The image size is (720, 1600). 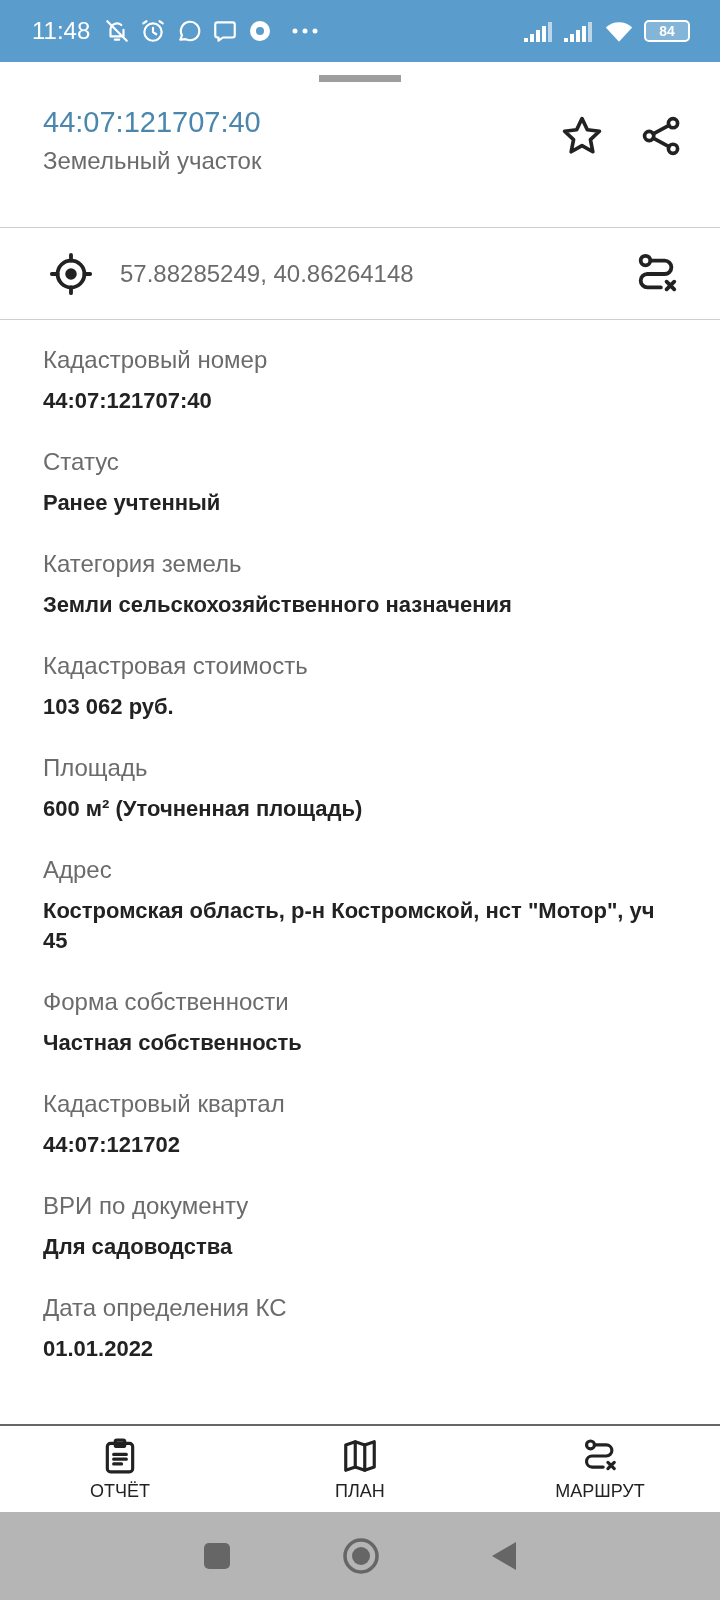 What do you see at coordinates (61, 31) in the screenshot?
I see `status-time: 11:48` at bounding box center [61, 31].